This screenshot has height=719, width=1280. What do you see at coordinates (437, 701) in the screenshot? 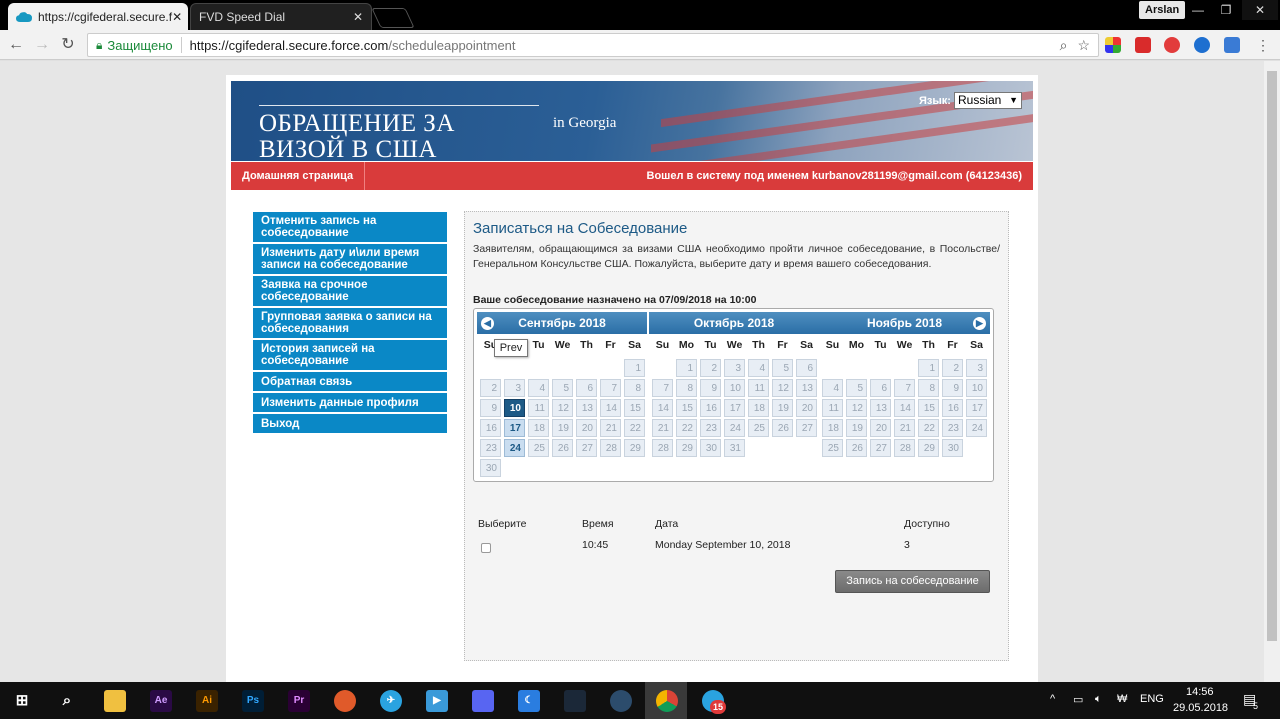
I see `media-player-icon: ▶` at bounding box center [437, 701].